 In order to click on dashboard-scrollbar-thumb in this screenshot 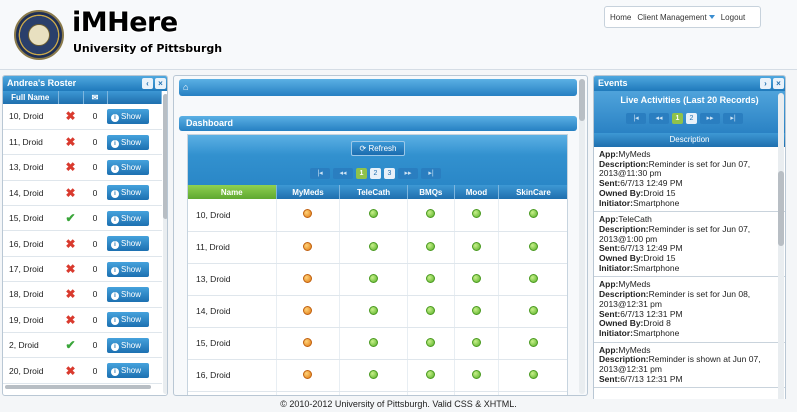, I will do `click(582, 100)`.